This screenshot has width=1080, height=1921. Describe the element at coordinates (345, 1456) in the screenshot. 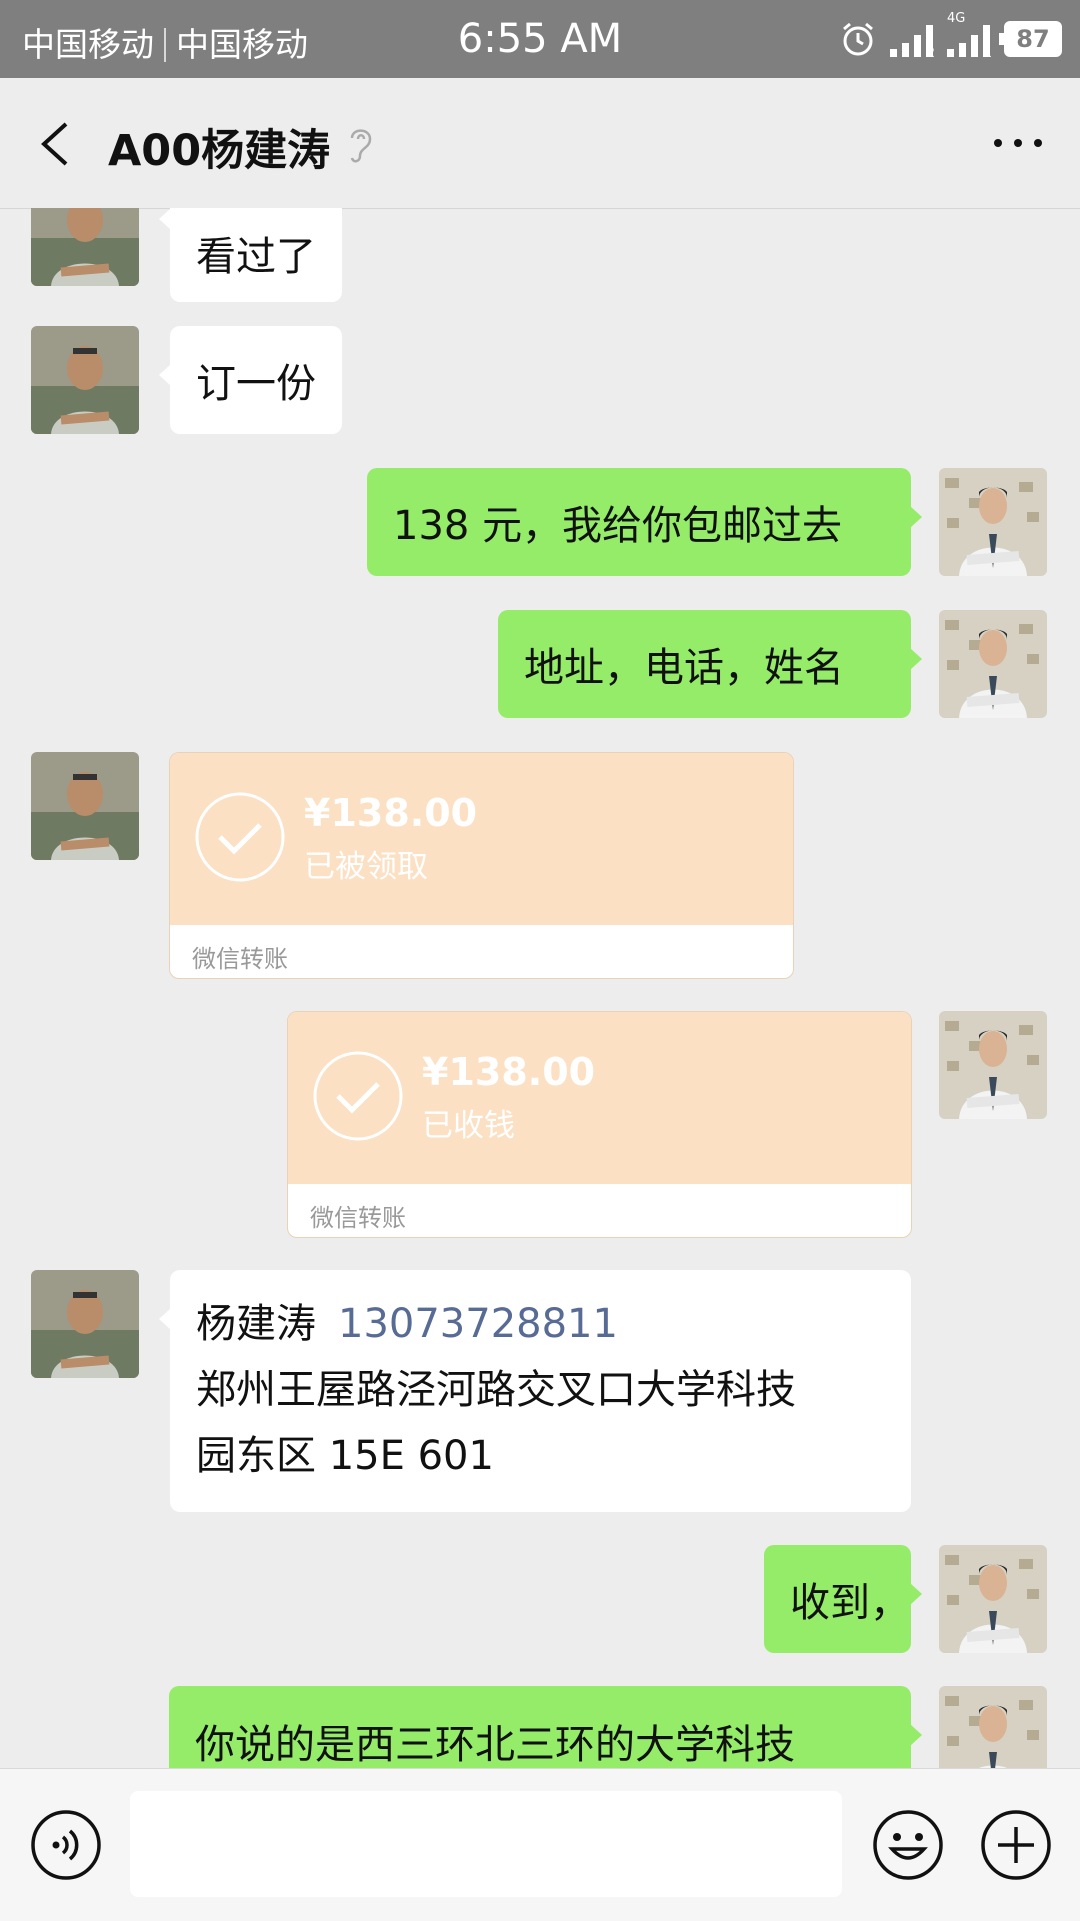

I see `address-line-2: 园东区 15E 601` at that location.